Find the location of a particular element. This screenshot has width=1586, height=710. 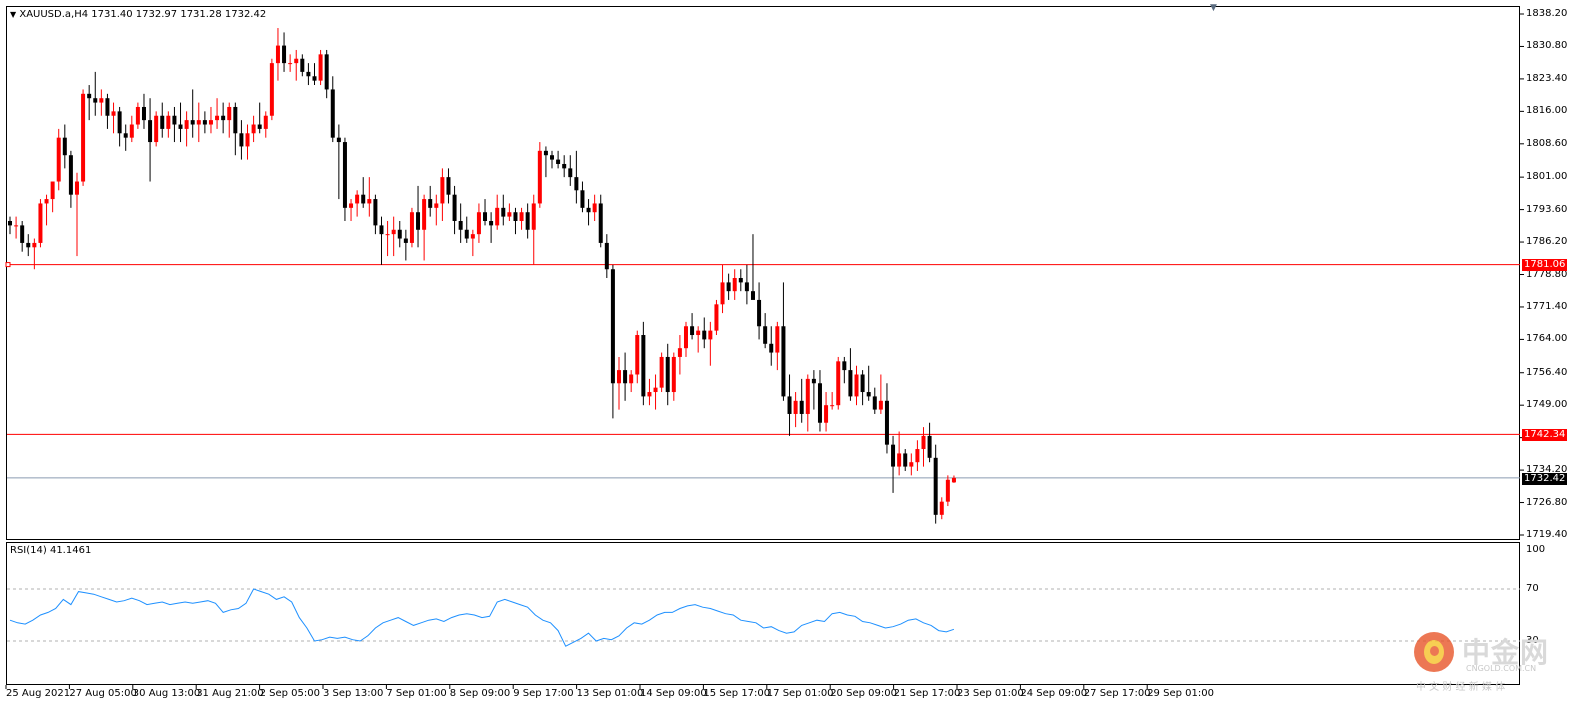

price-axis-label: 1786.20 is located at coordinates (1547, 242).